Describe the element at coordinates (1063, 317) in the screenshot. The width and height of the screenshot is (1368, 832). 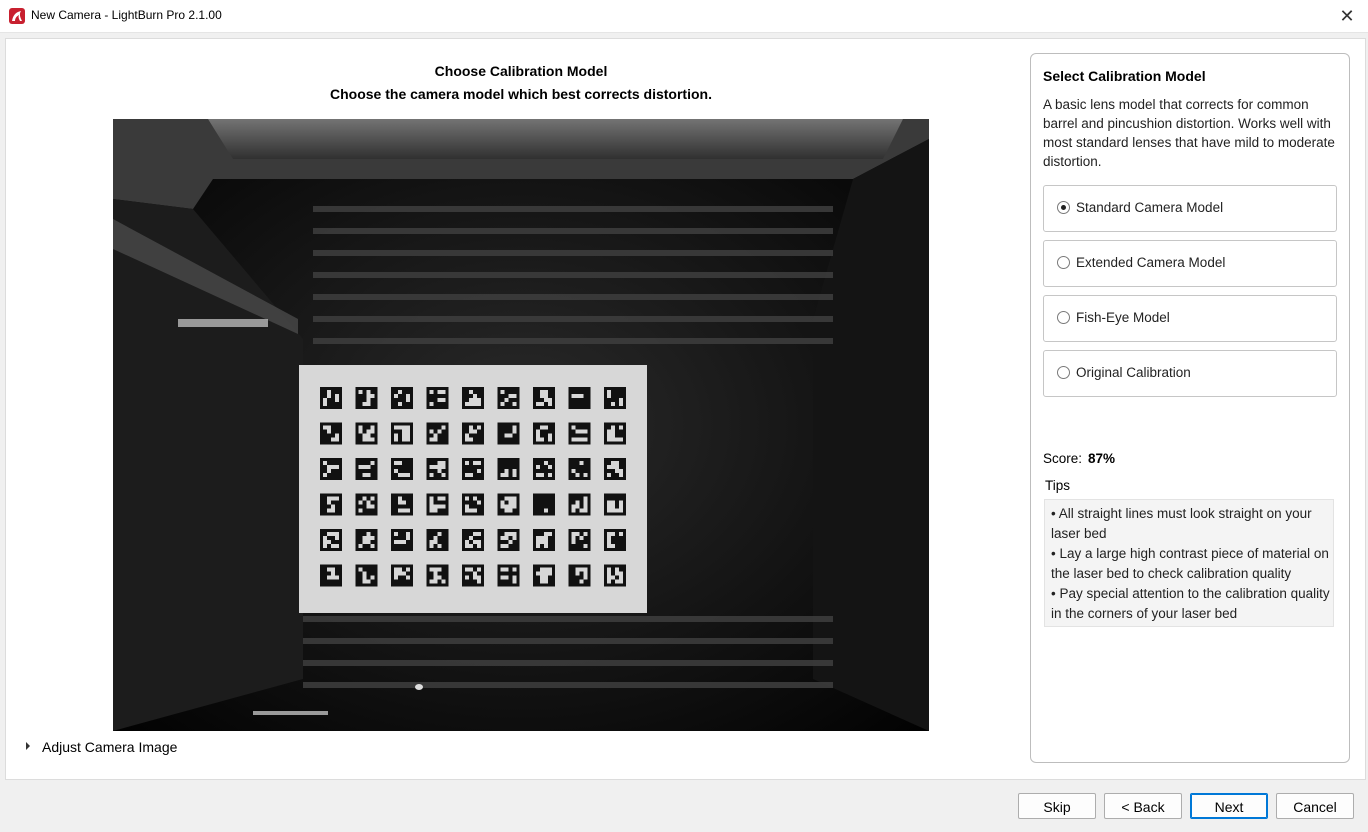
I see `radio-fish-eye` at that location.